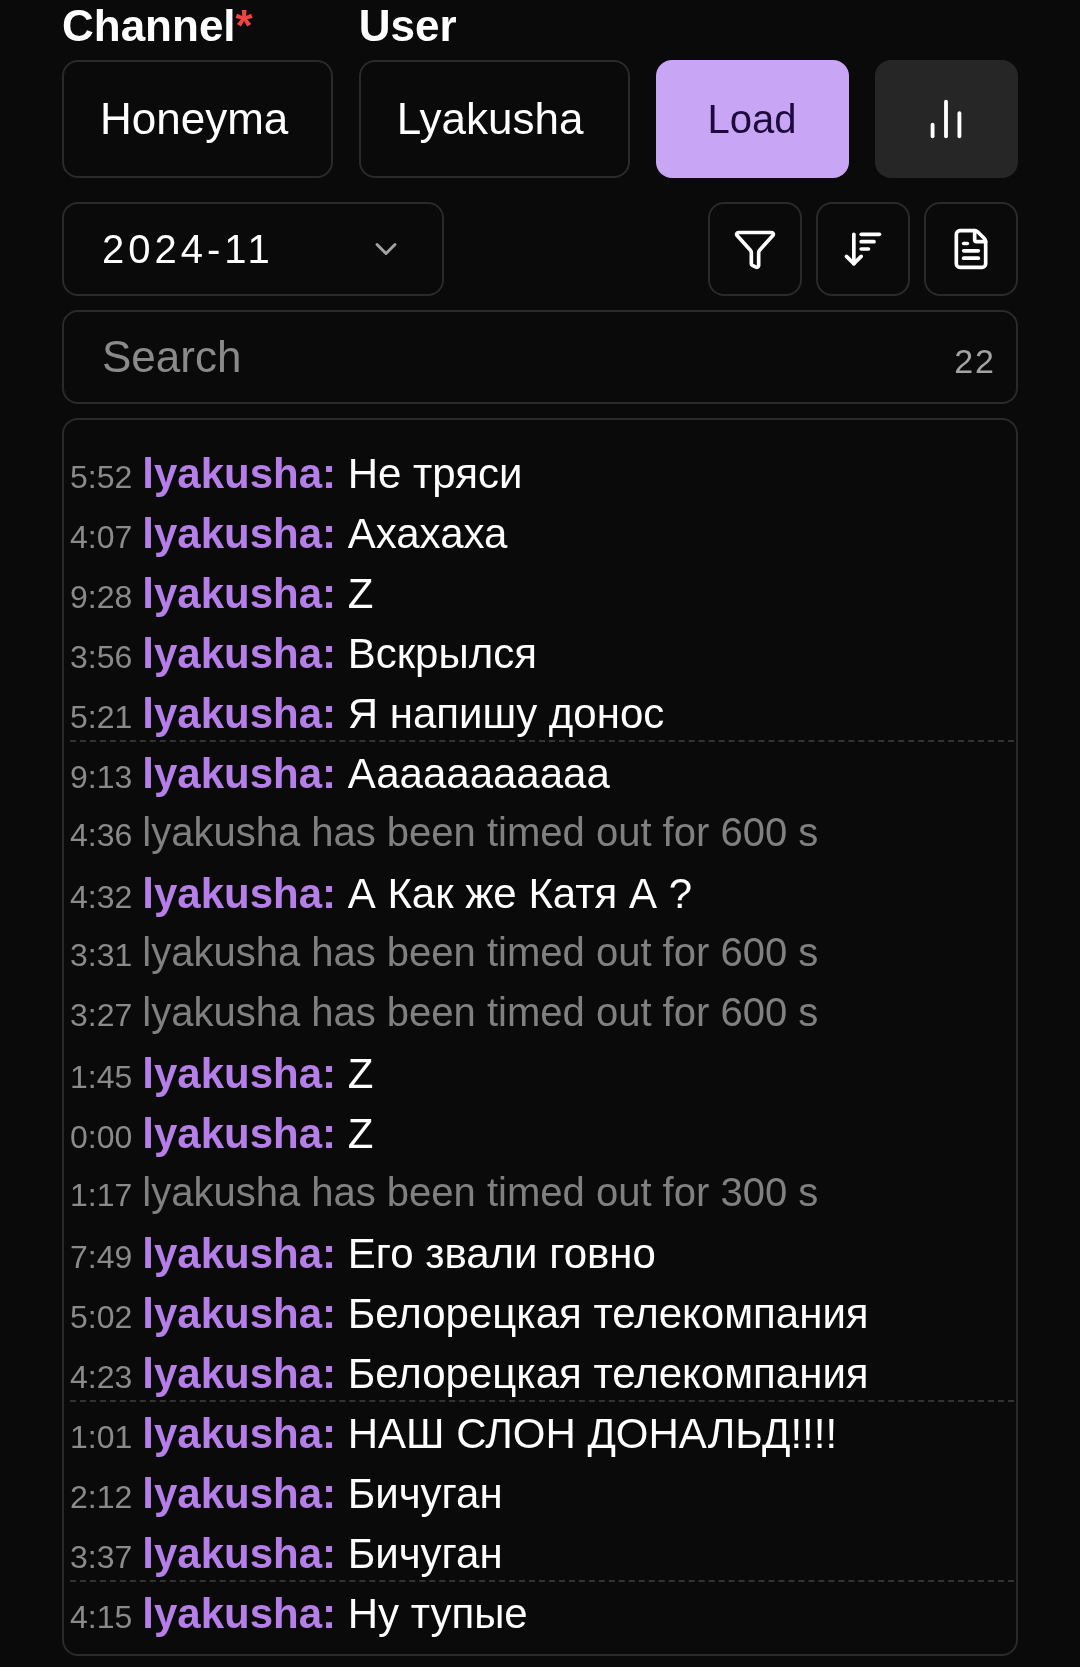 Image resolution: width=1080 pixels, height=1667 pixels. I want to click on channel-field: Honeyma, so click(197, 119).